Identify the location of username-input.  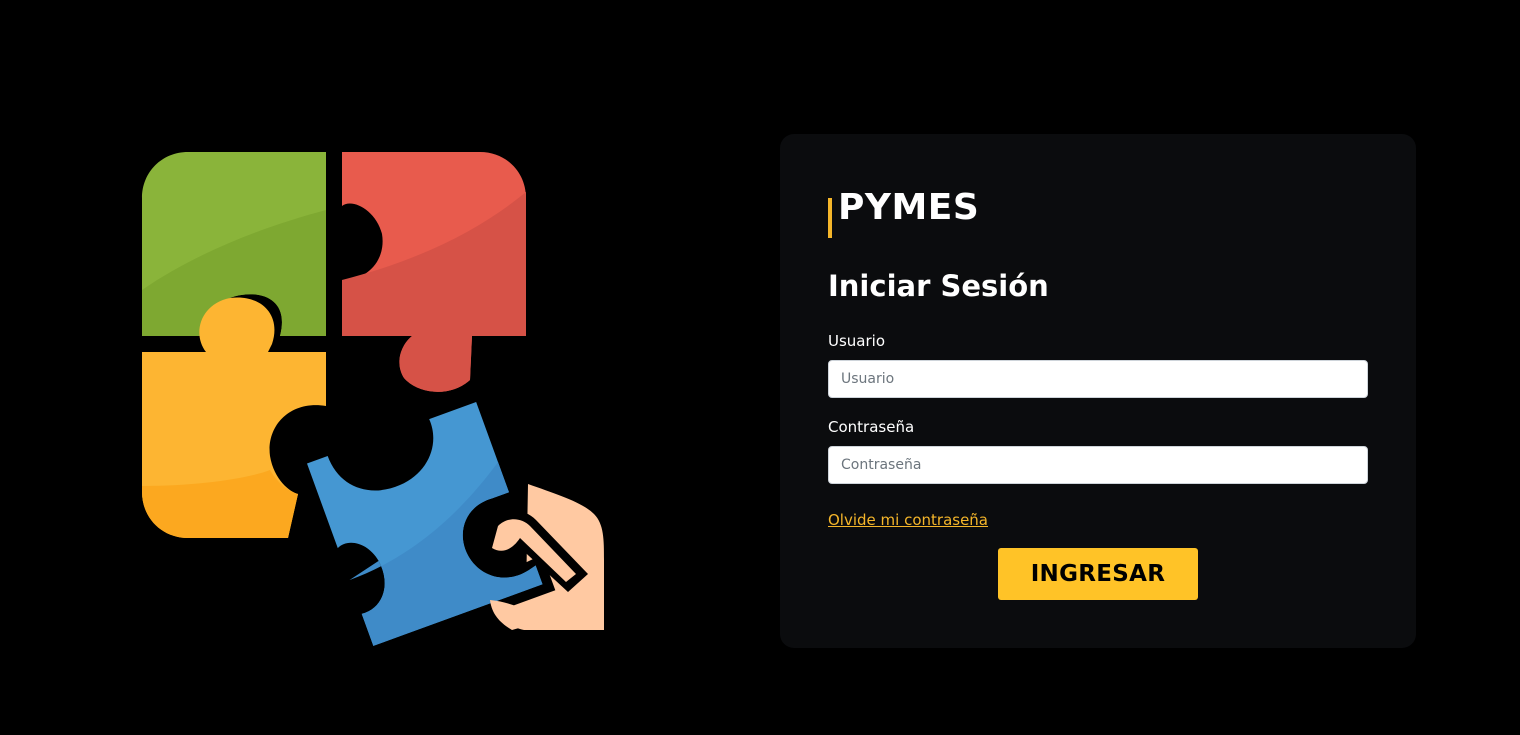
(1098, 379).